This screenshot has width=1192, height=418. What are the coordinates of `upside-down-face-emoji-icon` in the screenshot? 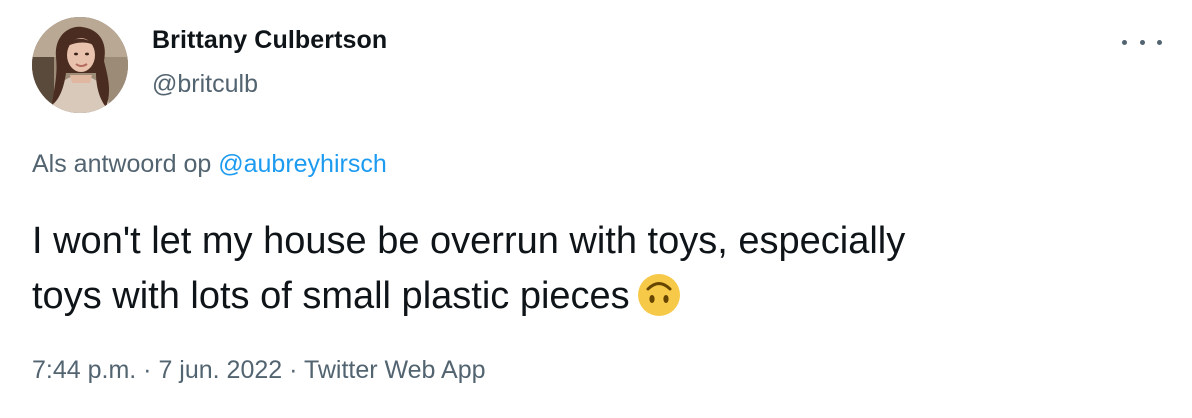 It's located at (659, 295).